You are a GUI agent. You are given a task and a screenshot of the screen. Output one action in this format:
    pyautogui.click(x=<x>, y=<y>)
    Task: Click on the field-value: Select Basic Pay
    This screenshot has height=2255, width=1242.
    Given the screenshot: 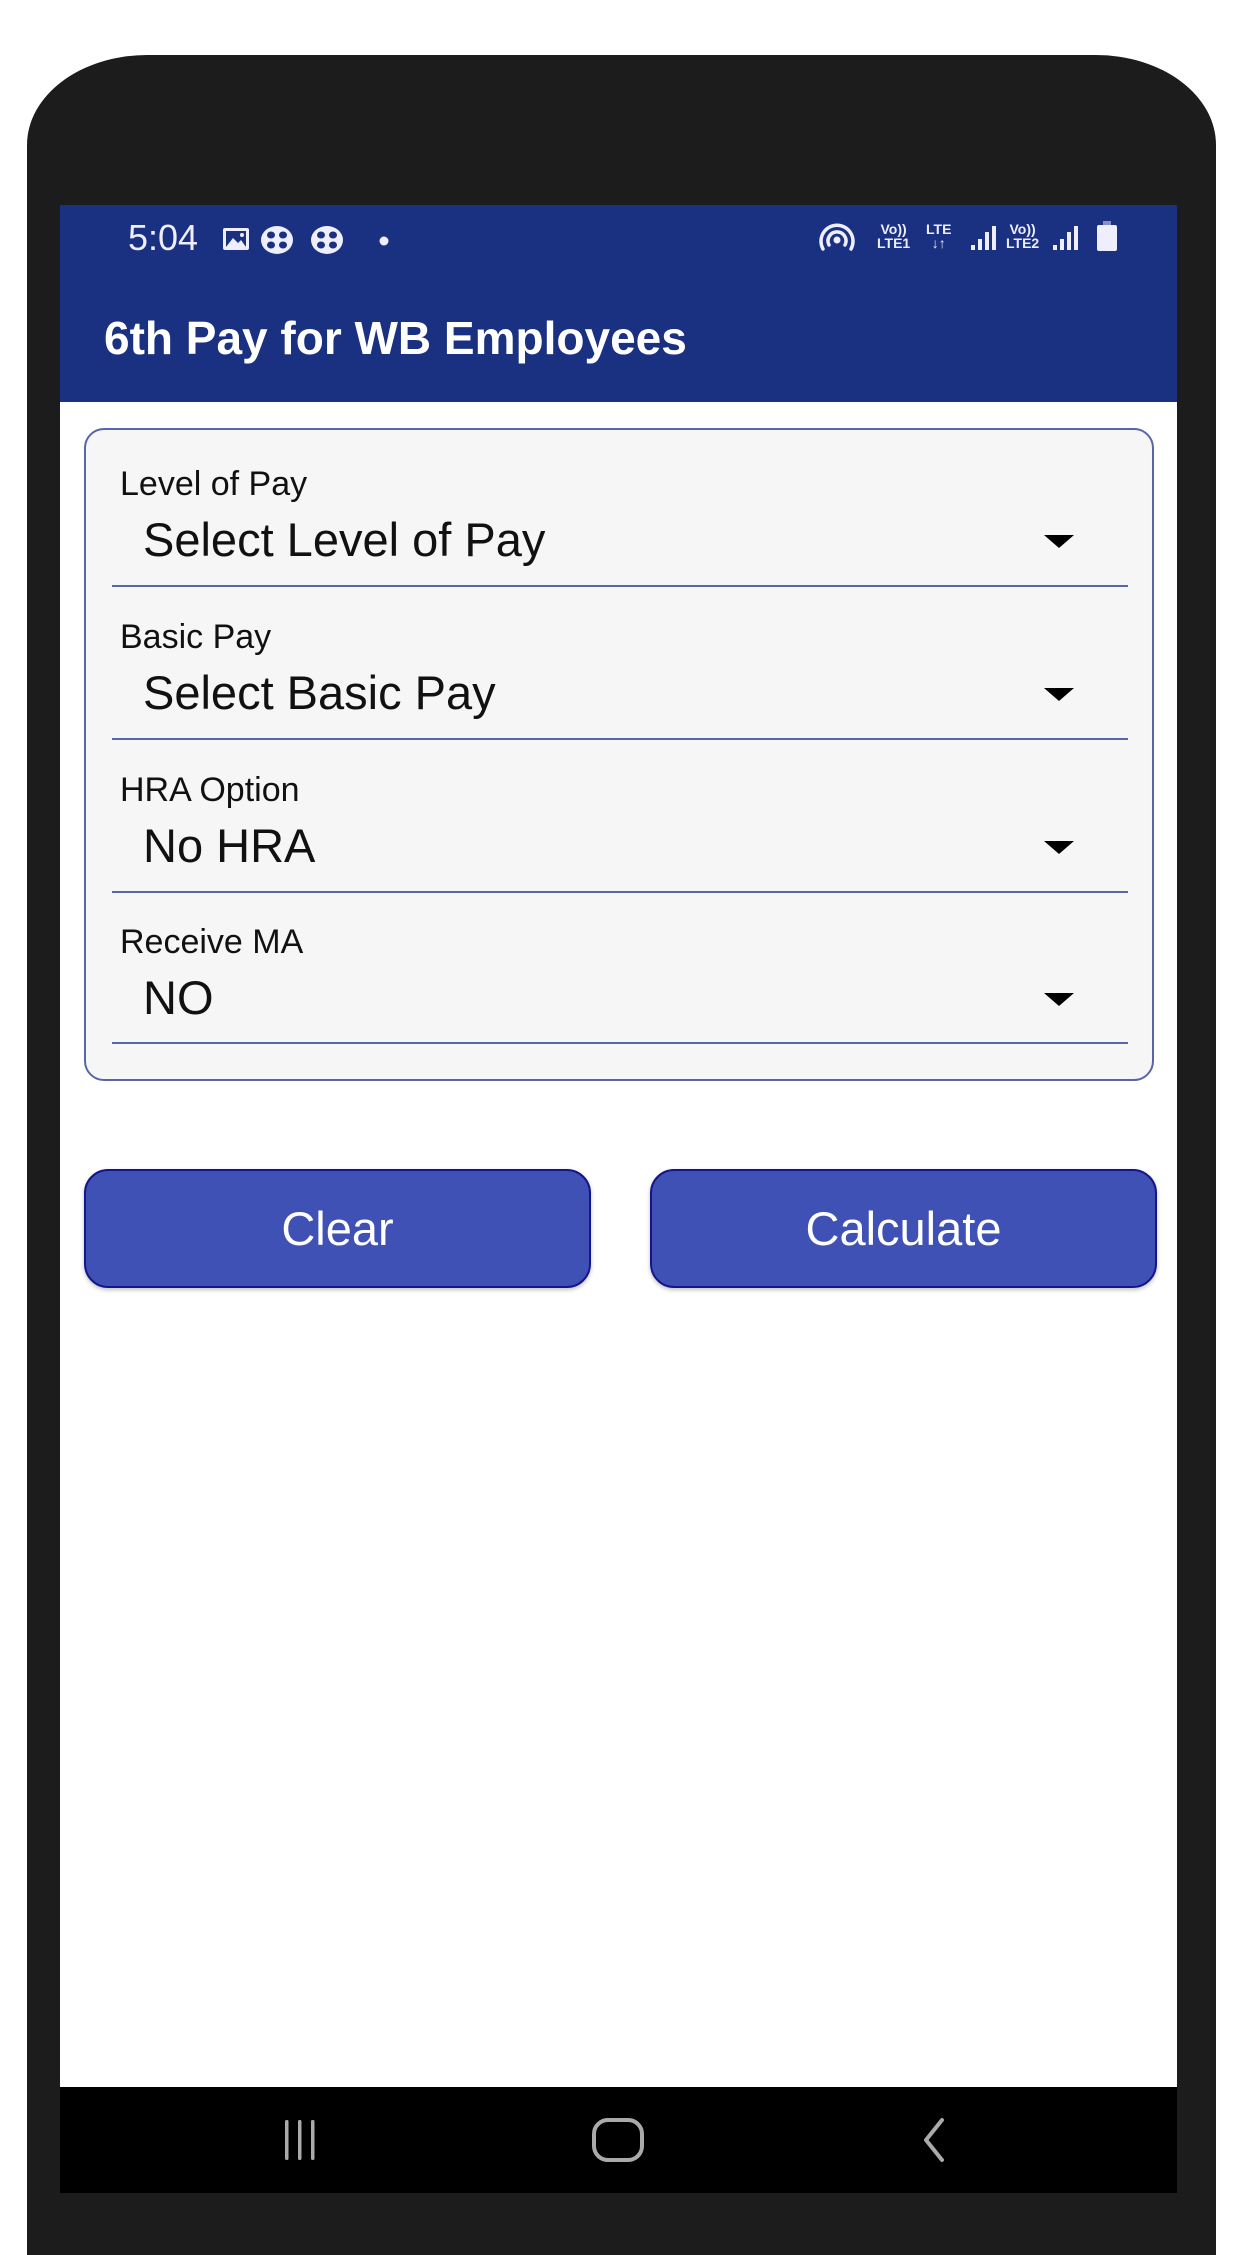 What is the action you would take?
    pyautogui.click(x=319, y=692)
    